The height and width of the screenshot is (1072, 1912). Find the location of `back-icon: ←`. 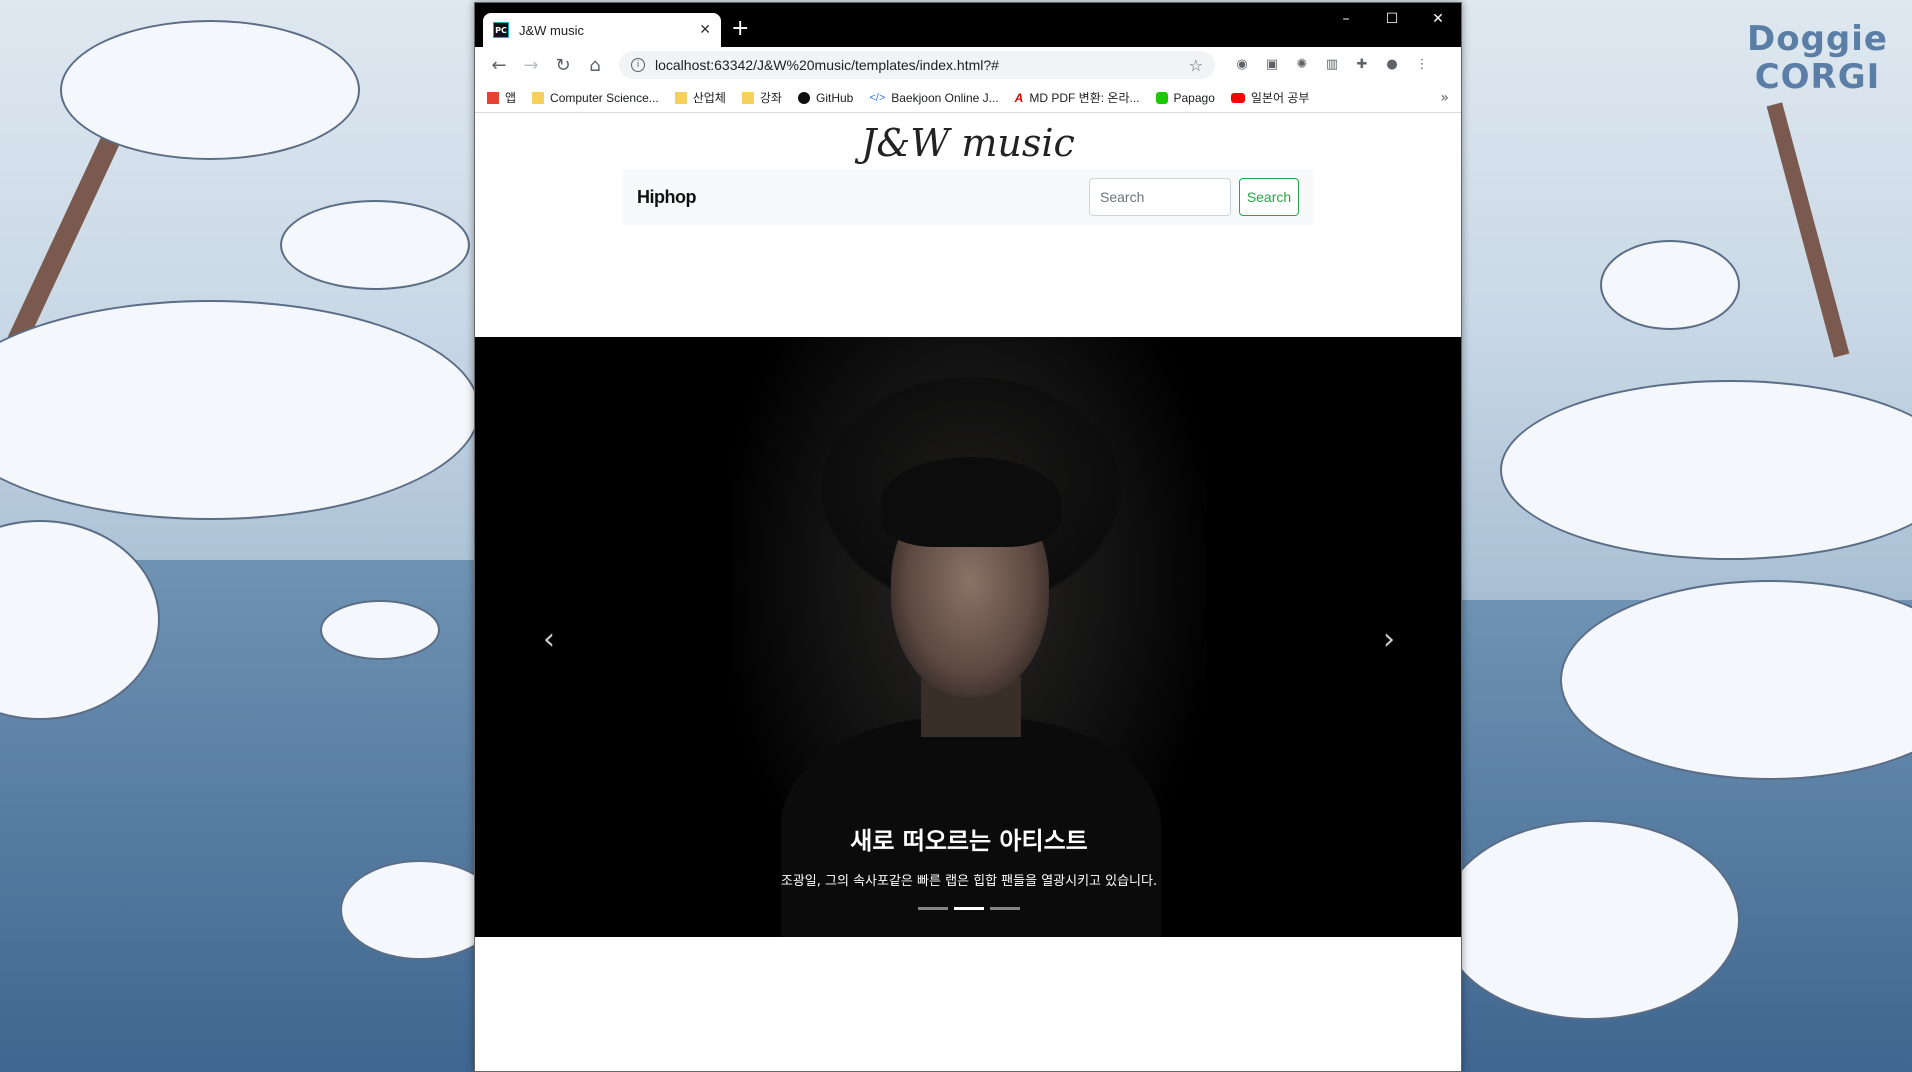

back-icon: ← is located at coordinates (499, 65).